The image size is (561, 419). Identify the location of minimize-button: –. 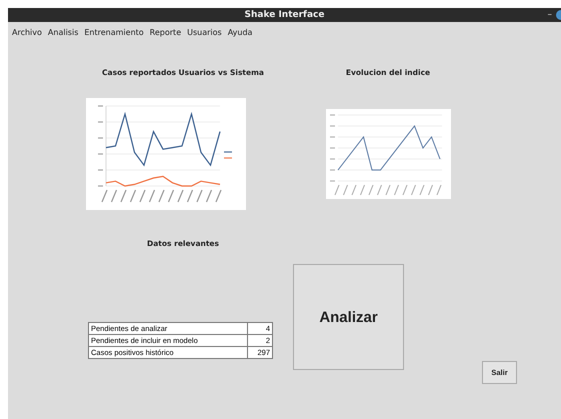
(550, 15).